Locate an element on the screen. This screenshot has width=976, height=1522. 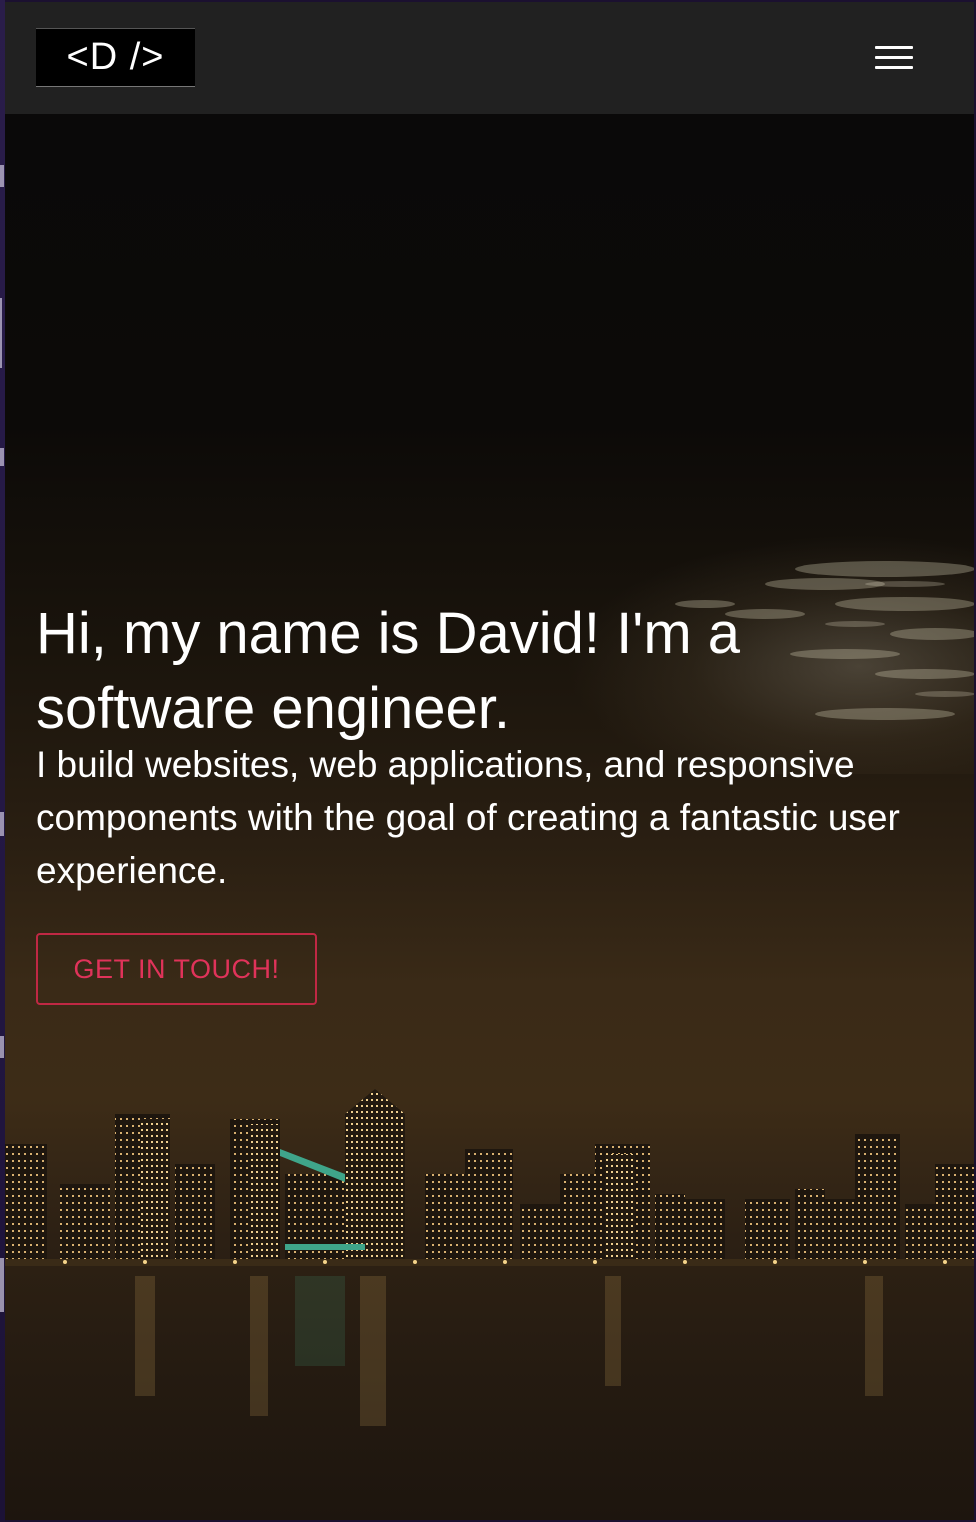
hamburger-menu-icon is located at coordinates (894, 59).